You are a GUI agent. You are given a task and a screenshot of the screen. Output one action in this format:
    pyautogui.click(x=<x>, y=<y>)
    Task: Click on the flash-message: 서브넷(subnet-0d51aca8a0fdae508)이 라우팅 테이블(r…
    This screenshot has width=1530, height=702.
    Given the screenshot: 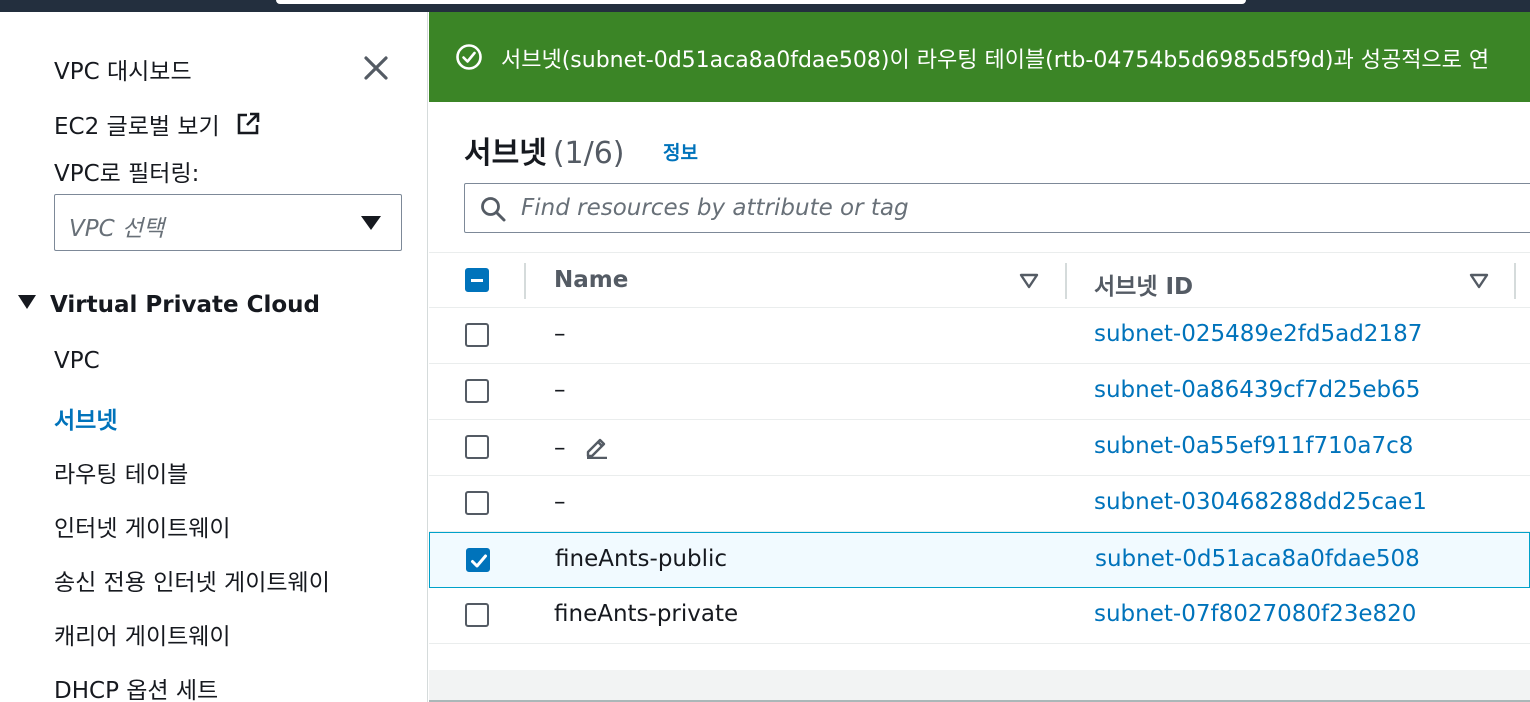 What is the action you would take?
    pyautogui.click(x=995, y=60)
    